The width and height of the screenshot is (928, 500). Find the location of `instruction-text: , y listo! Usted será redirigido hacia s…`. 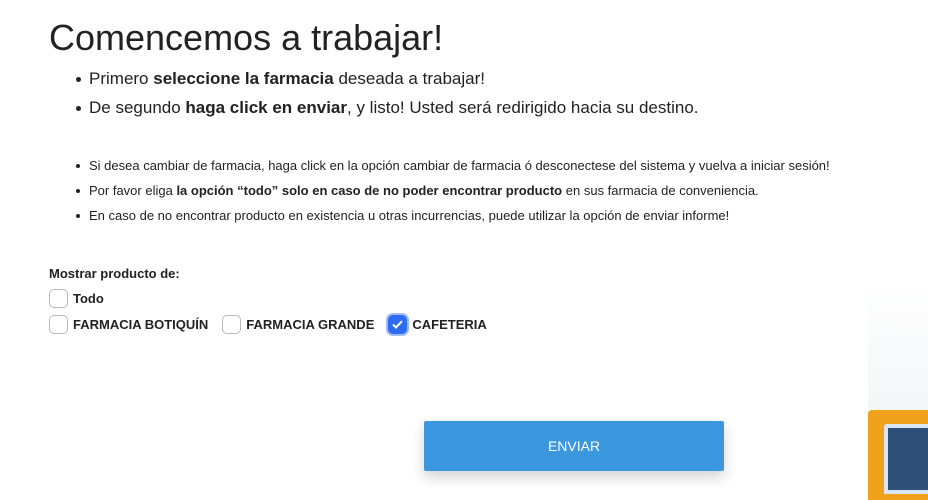

instruction-text: , y listo! Usted será redirigido hacia s… is located at coordinates (523, 107).